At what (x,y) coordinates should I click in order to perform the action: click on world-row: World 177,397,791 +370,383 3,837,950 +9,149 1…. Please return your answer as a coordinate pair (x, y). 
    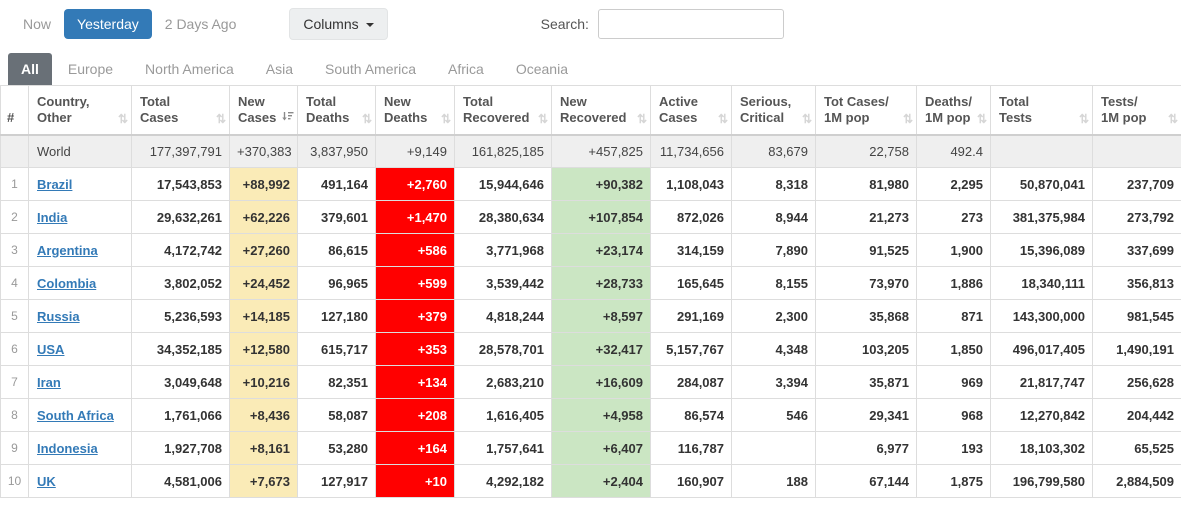
    Looking at the image, I should click on (590, 151).